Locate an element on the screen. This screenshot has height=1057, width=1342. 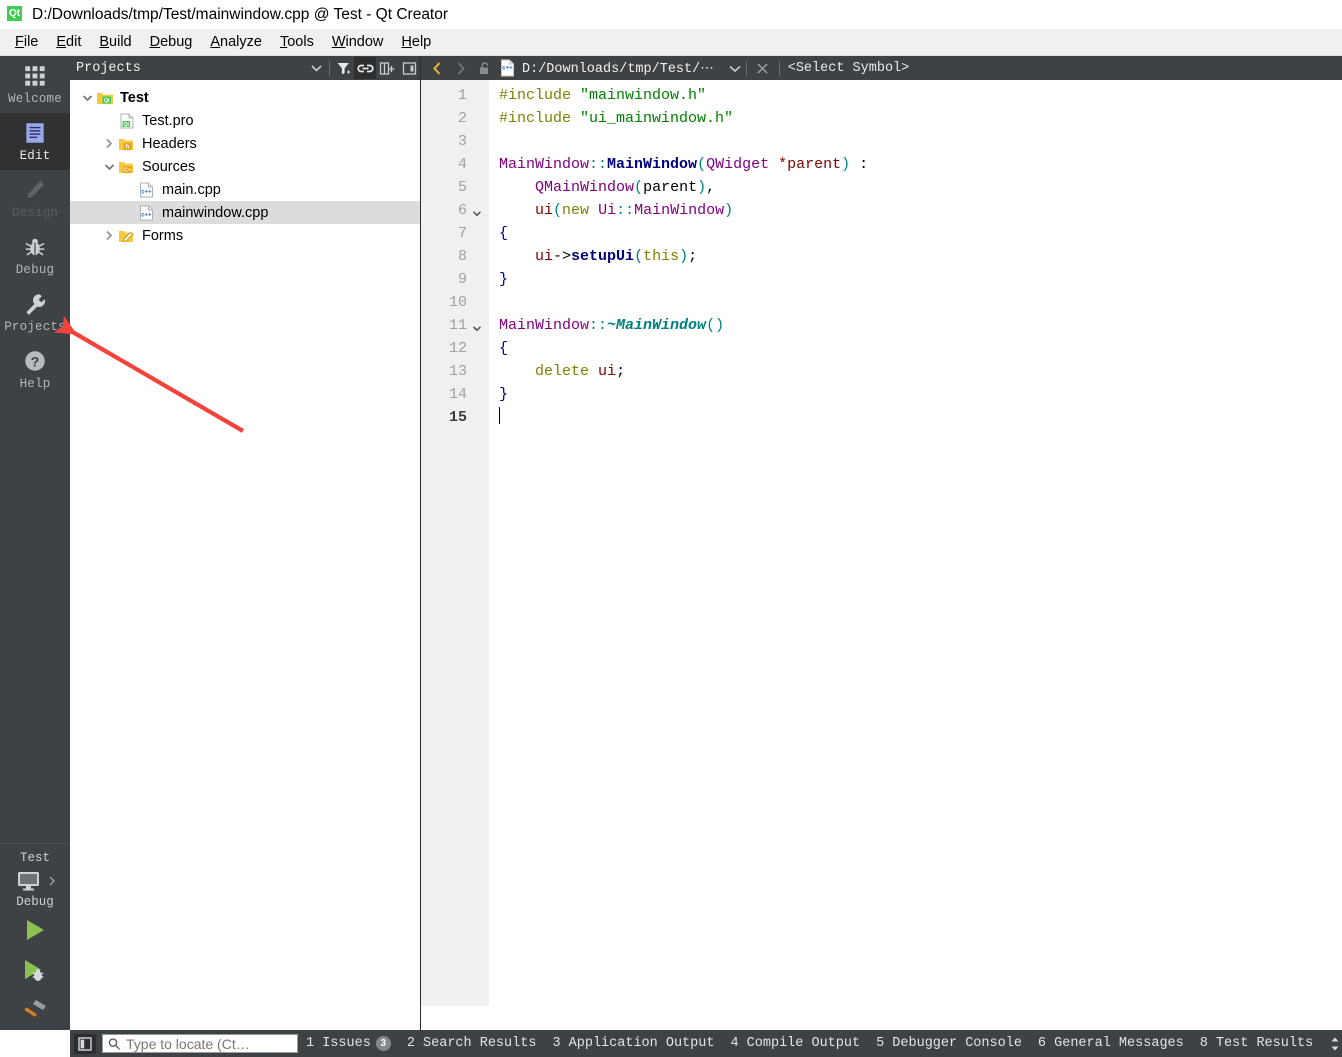
output-pane-application-output: 3 Application Output is located at coordinates (633, 1043).